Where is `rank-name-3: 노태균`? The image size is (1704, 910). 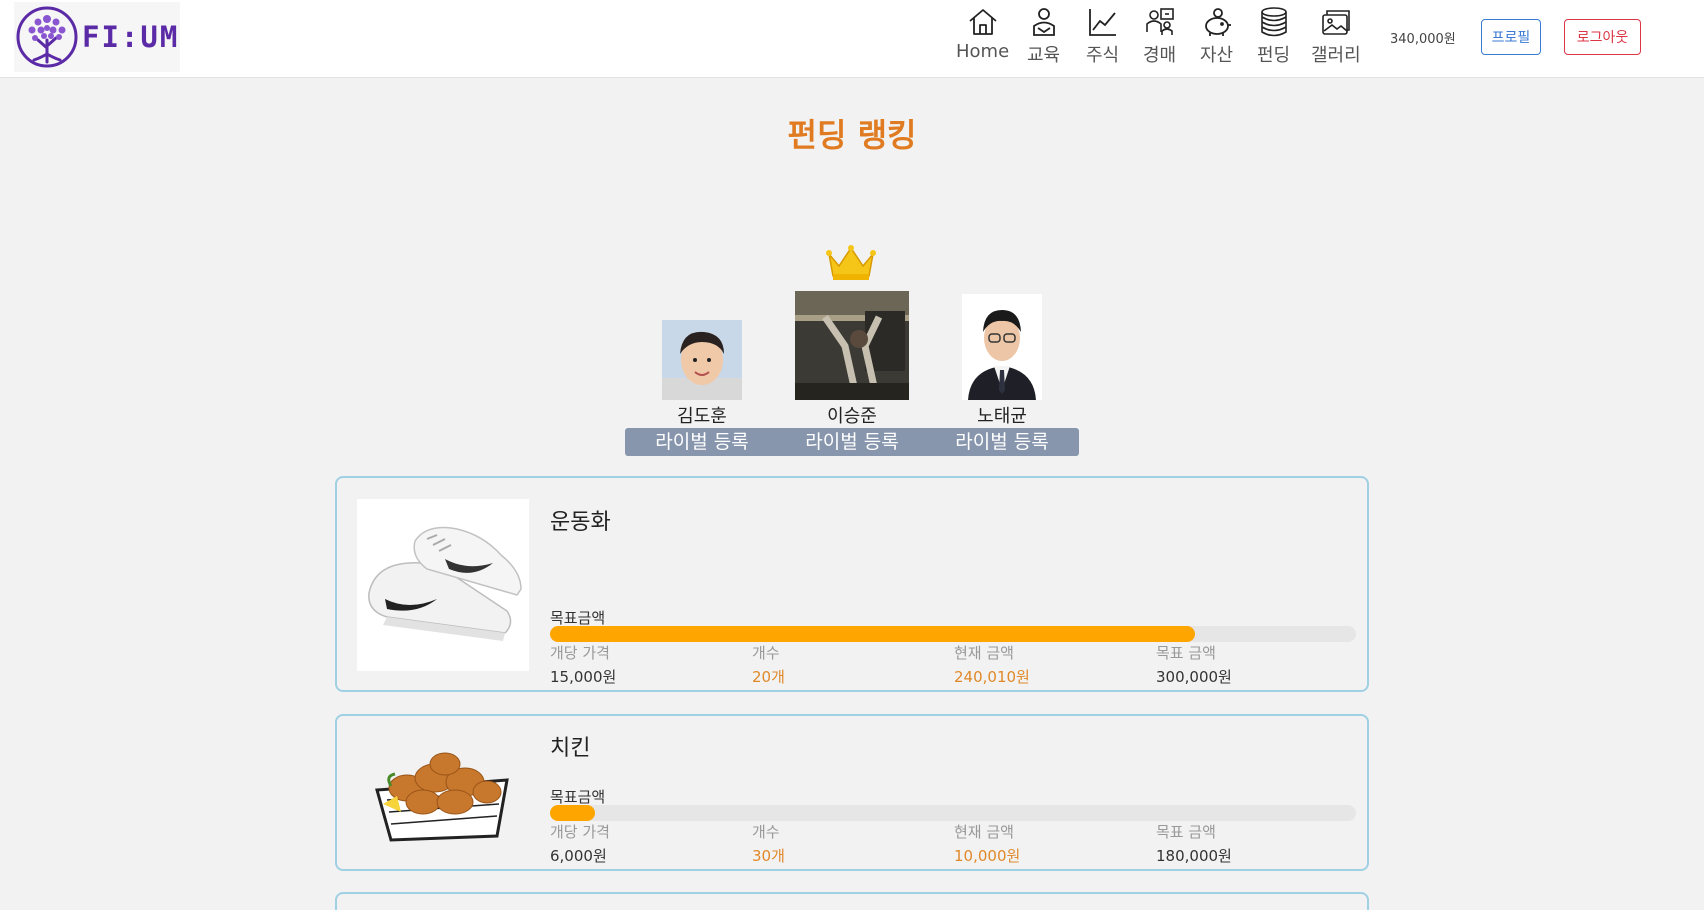 rank-name-3: 노태균 is located at coordinates (1002, 416).